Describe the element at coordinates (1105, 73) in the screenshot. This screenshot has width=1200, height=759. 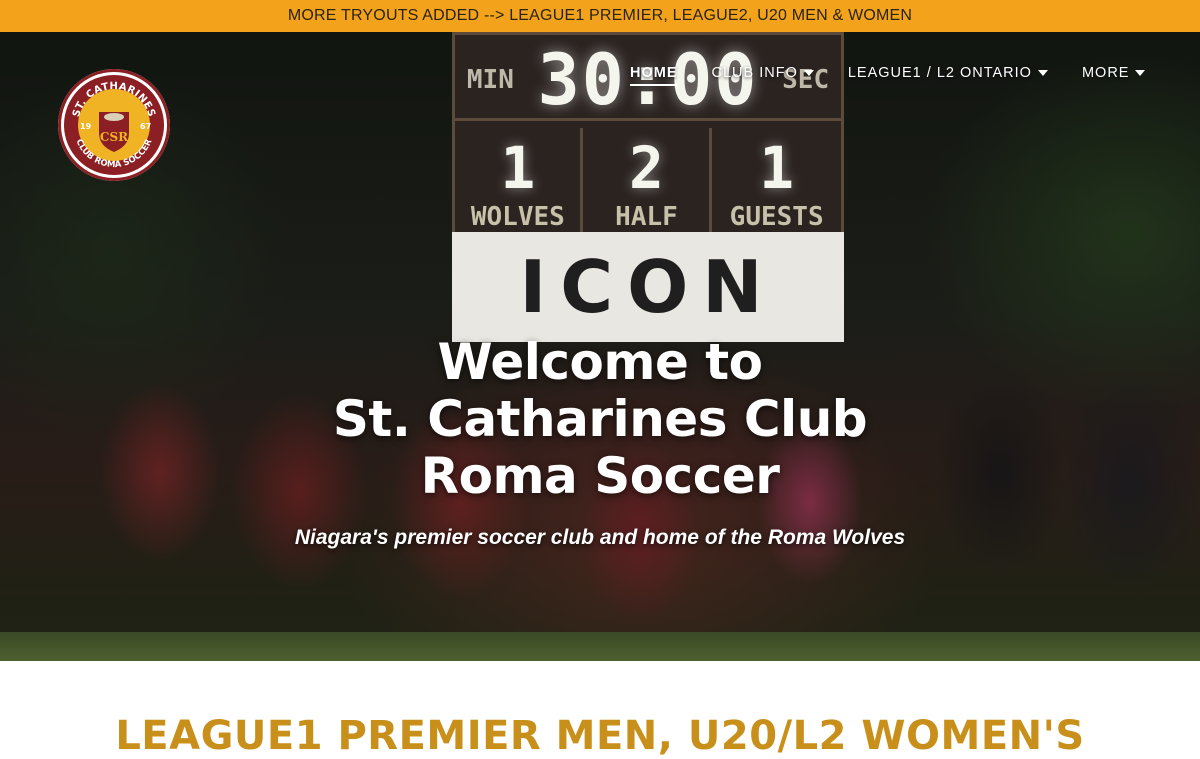
I see `nav-item-label: MORE` at that location.